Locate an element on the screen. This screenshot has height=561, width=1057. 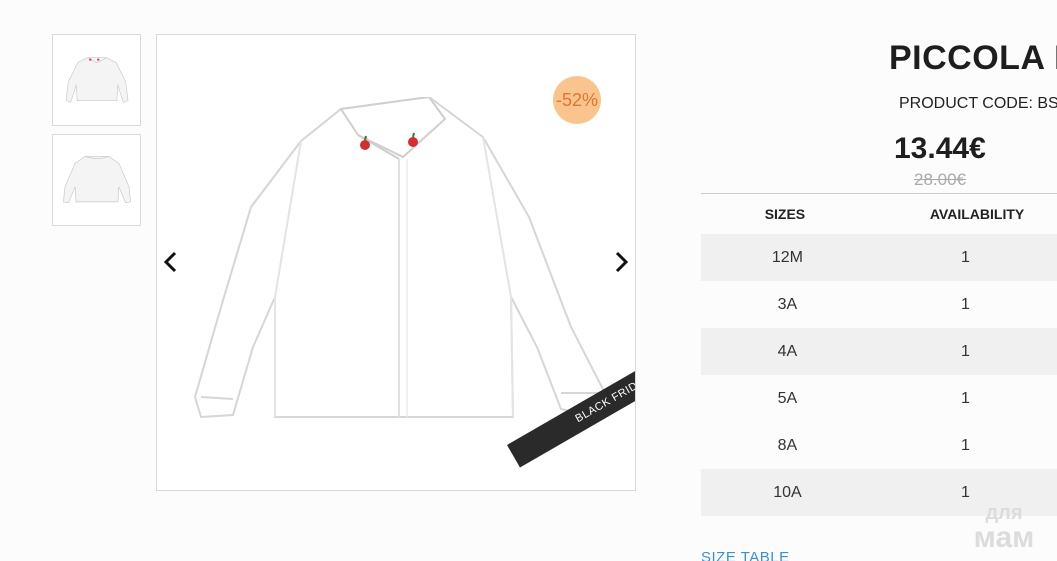
previous-image-button is located at coordinates (171, 262).